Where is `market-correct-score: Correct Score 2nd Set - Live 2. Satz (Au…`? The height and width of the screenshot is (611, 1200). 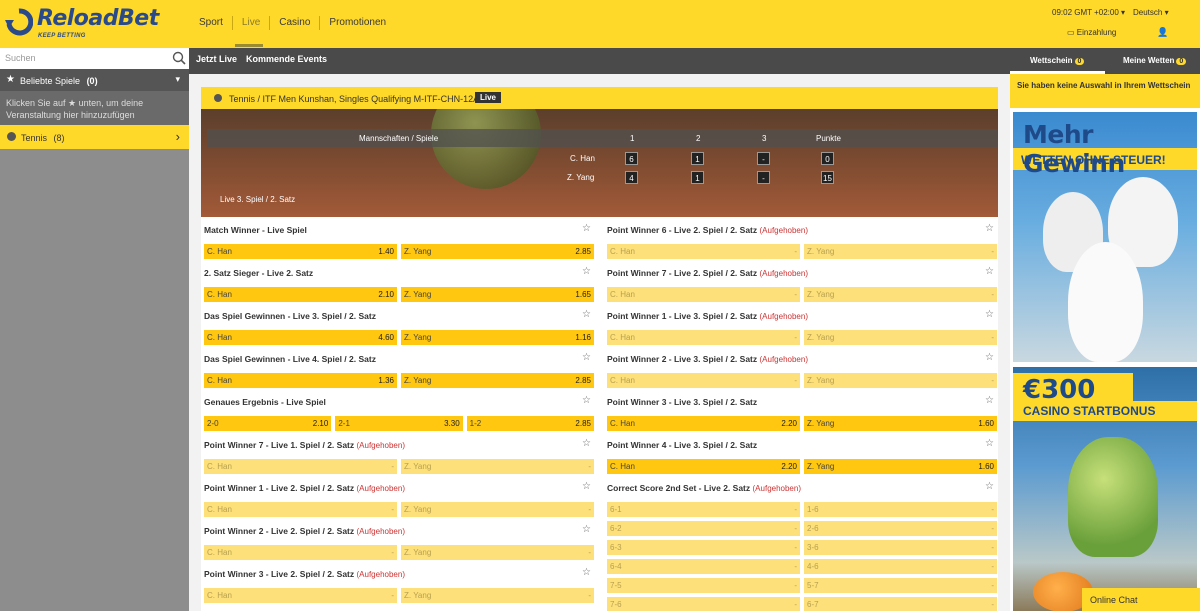 market-correct-score: Correct Score 2nd Set - Live 2. Satz (Au… is located at coordinates (800, 545).